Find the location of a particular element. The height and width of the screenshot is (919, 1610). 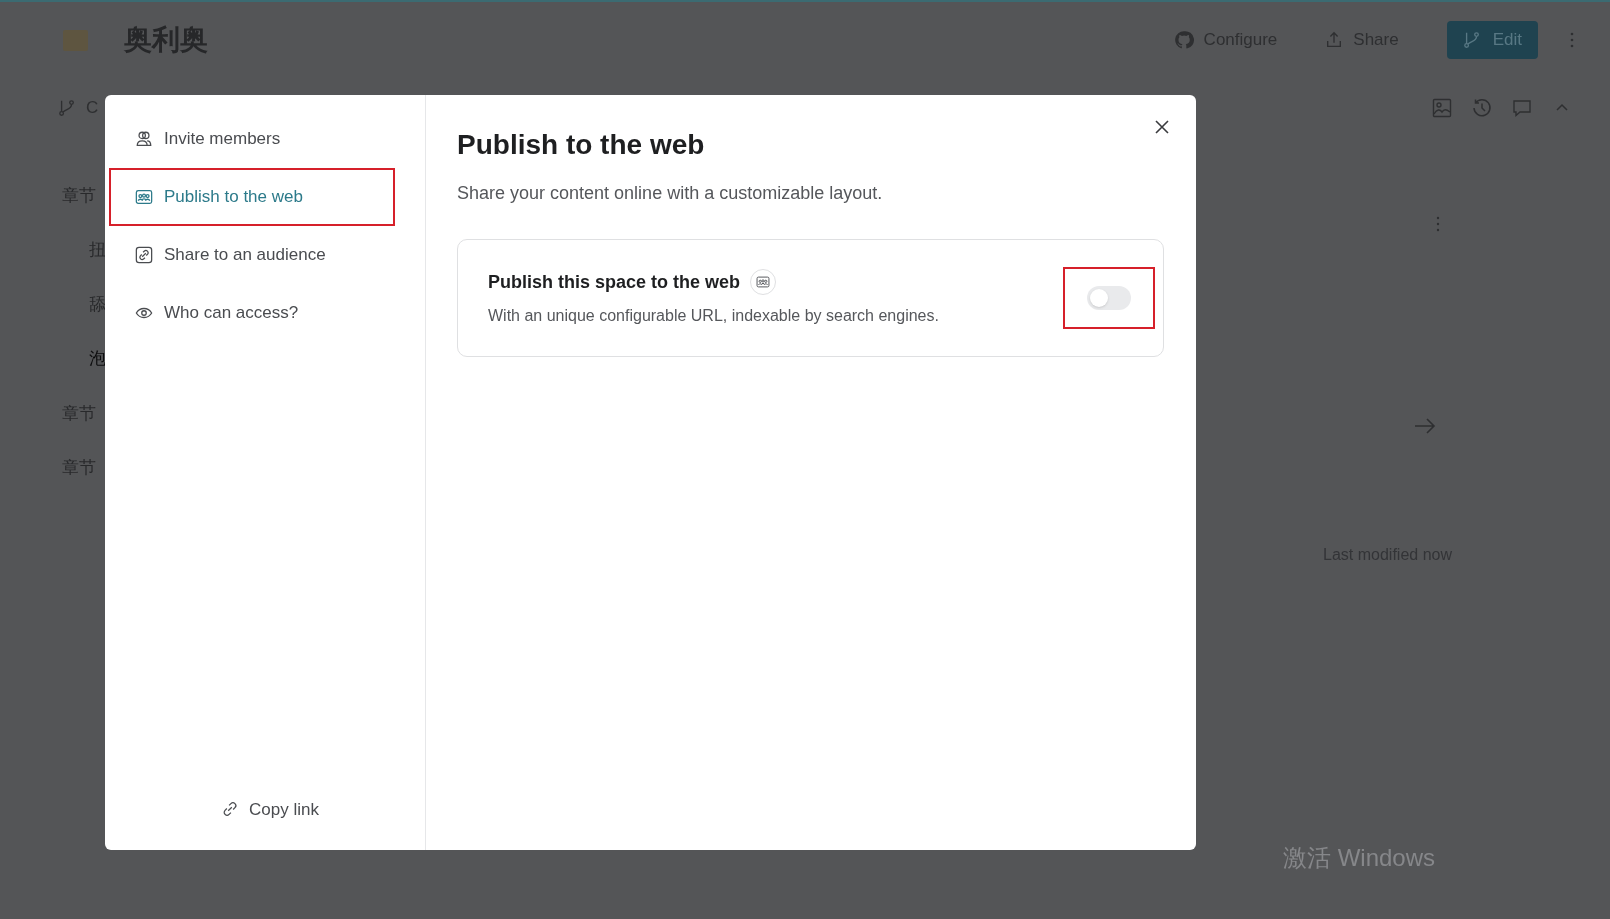

edit-button: Edit is located at coordinates (1492, 40).